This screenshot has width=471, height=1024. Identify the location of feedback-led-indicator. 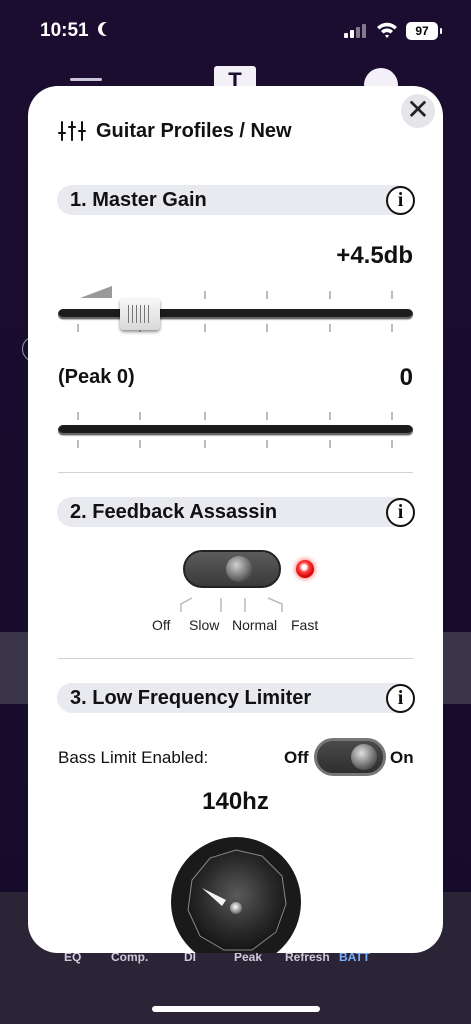
(305, 569).